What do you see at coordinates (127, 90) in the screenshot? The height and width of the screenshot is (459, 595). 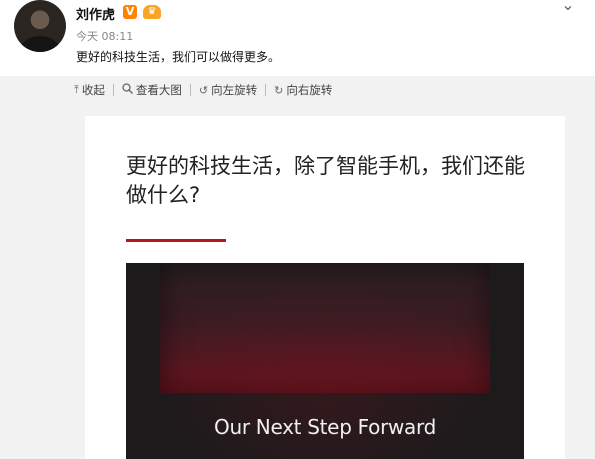 I see `search-icon` at bounding box center [127, 90].